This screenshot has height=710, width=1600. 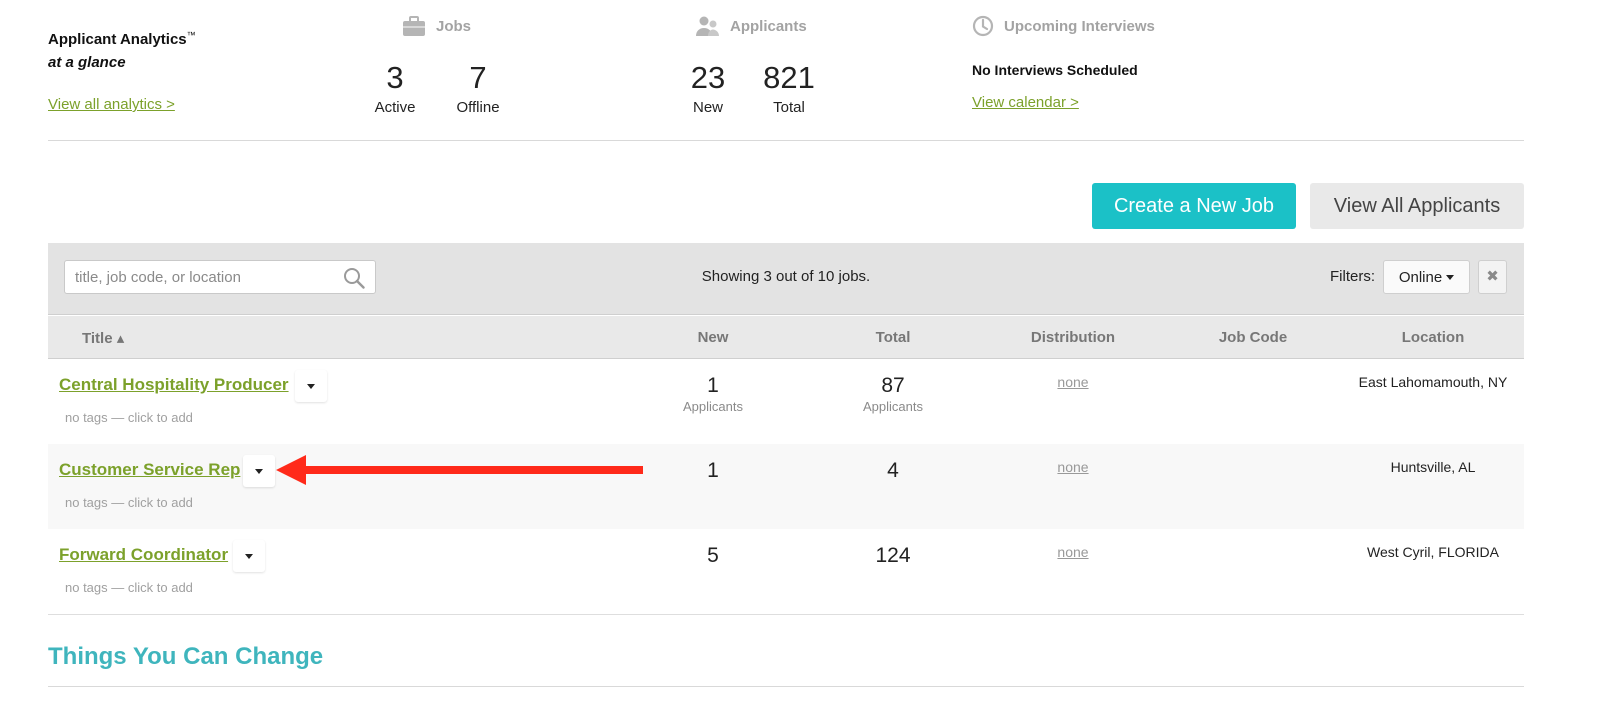 What do you see at coordinates (174, 385) in the screenshot?
I see `job-title-link: Central Hospitality Producer` at bounding box center [174, 385].